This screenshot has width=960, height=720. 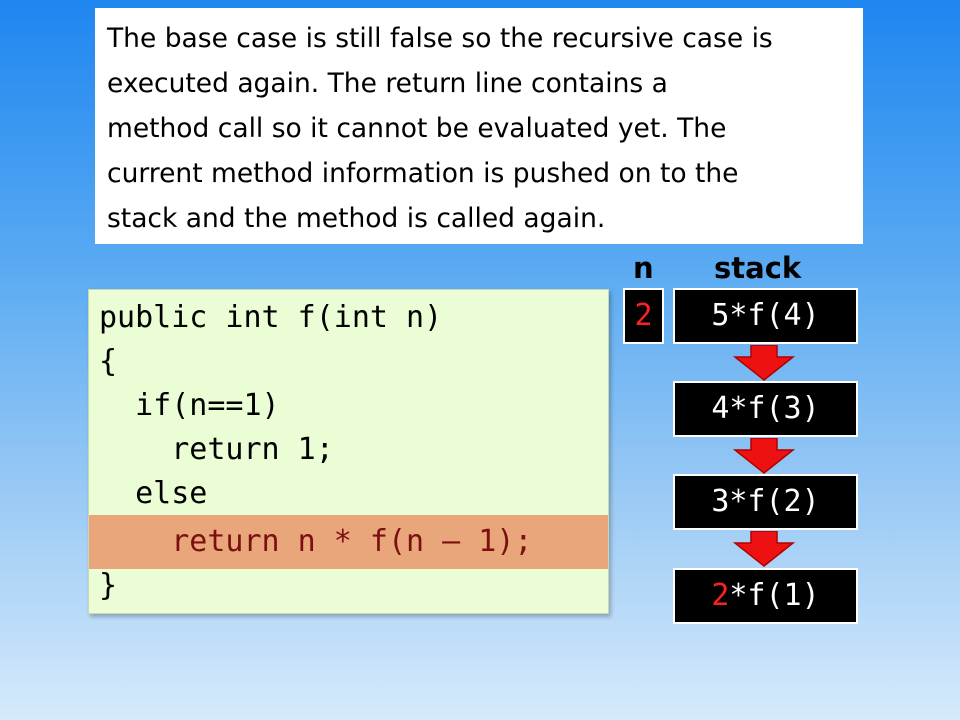 I want to click on code-line: else, so click(x=153, y=493).